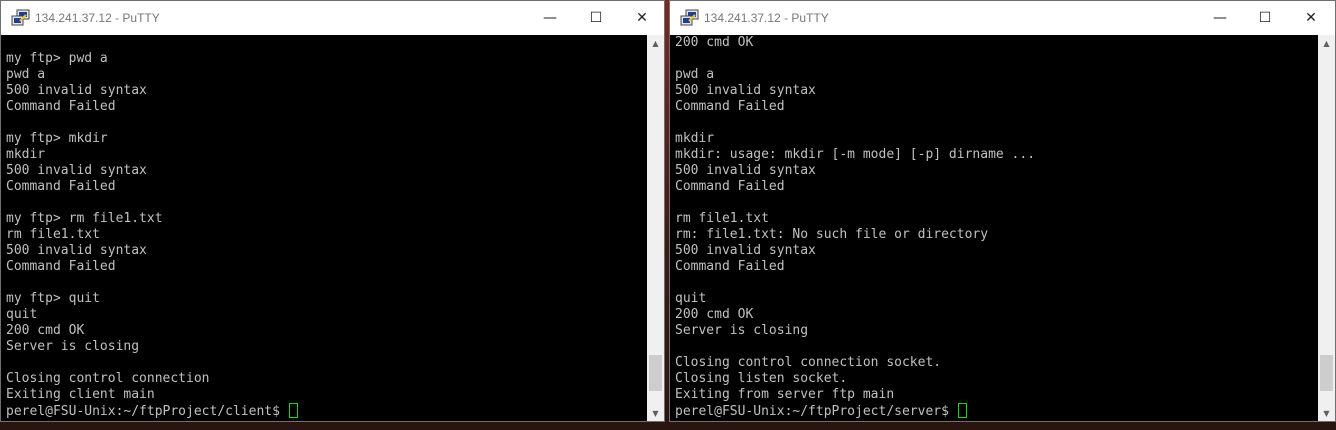 This screenshot has width=1336, height=430. Describe the element at coordinates (808, 362) in the screenshot. I see `terminal-line: Closing control connection socket.` at that location.